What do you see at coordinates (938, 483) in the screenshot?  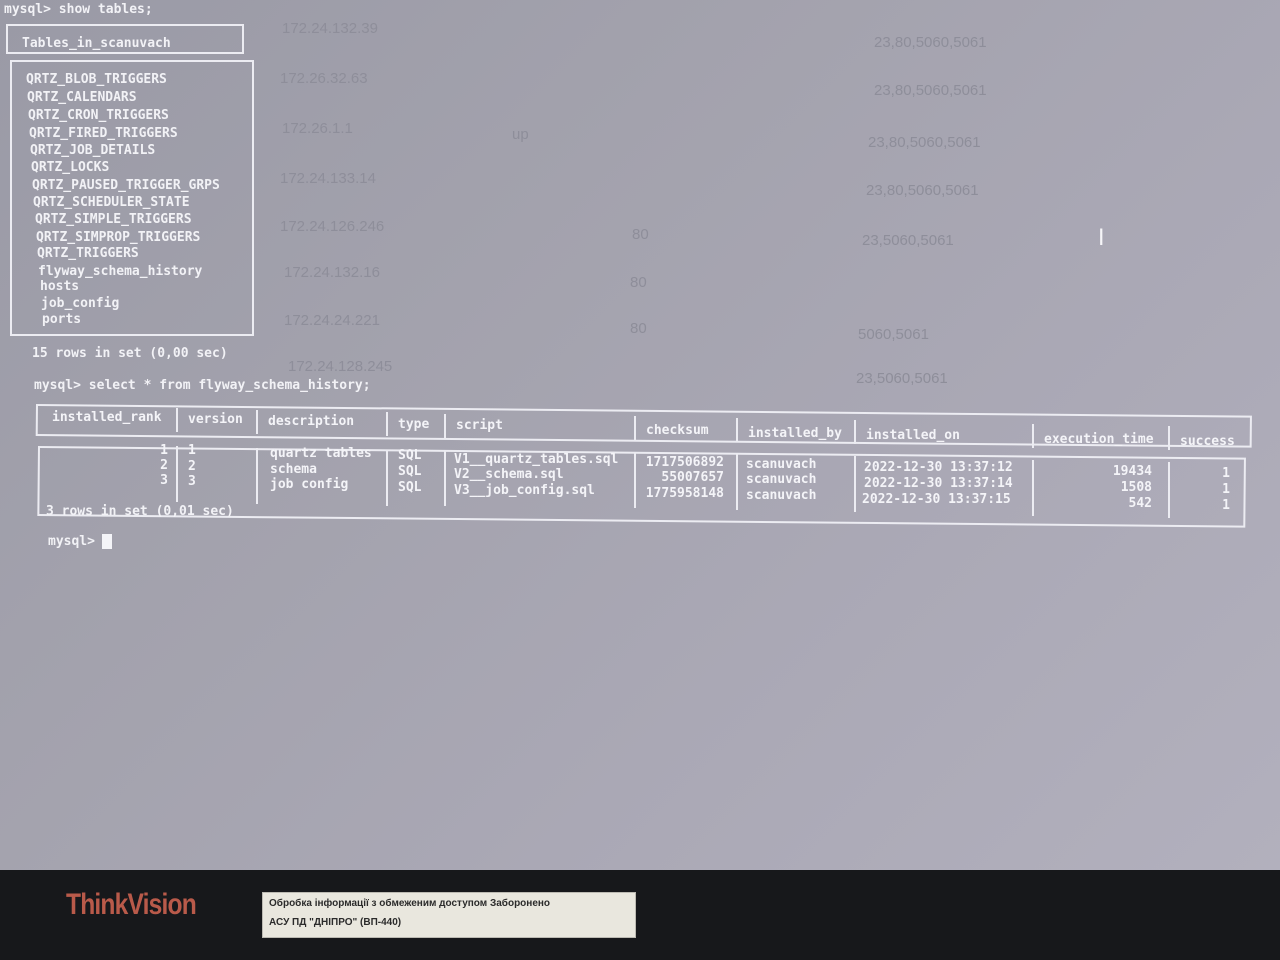 I see `cell-installed-on: 2022-12-30 13:37:14` at bounding box center [938, 483].